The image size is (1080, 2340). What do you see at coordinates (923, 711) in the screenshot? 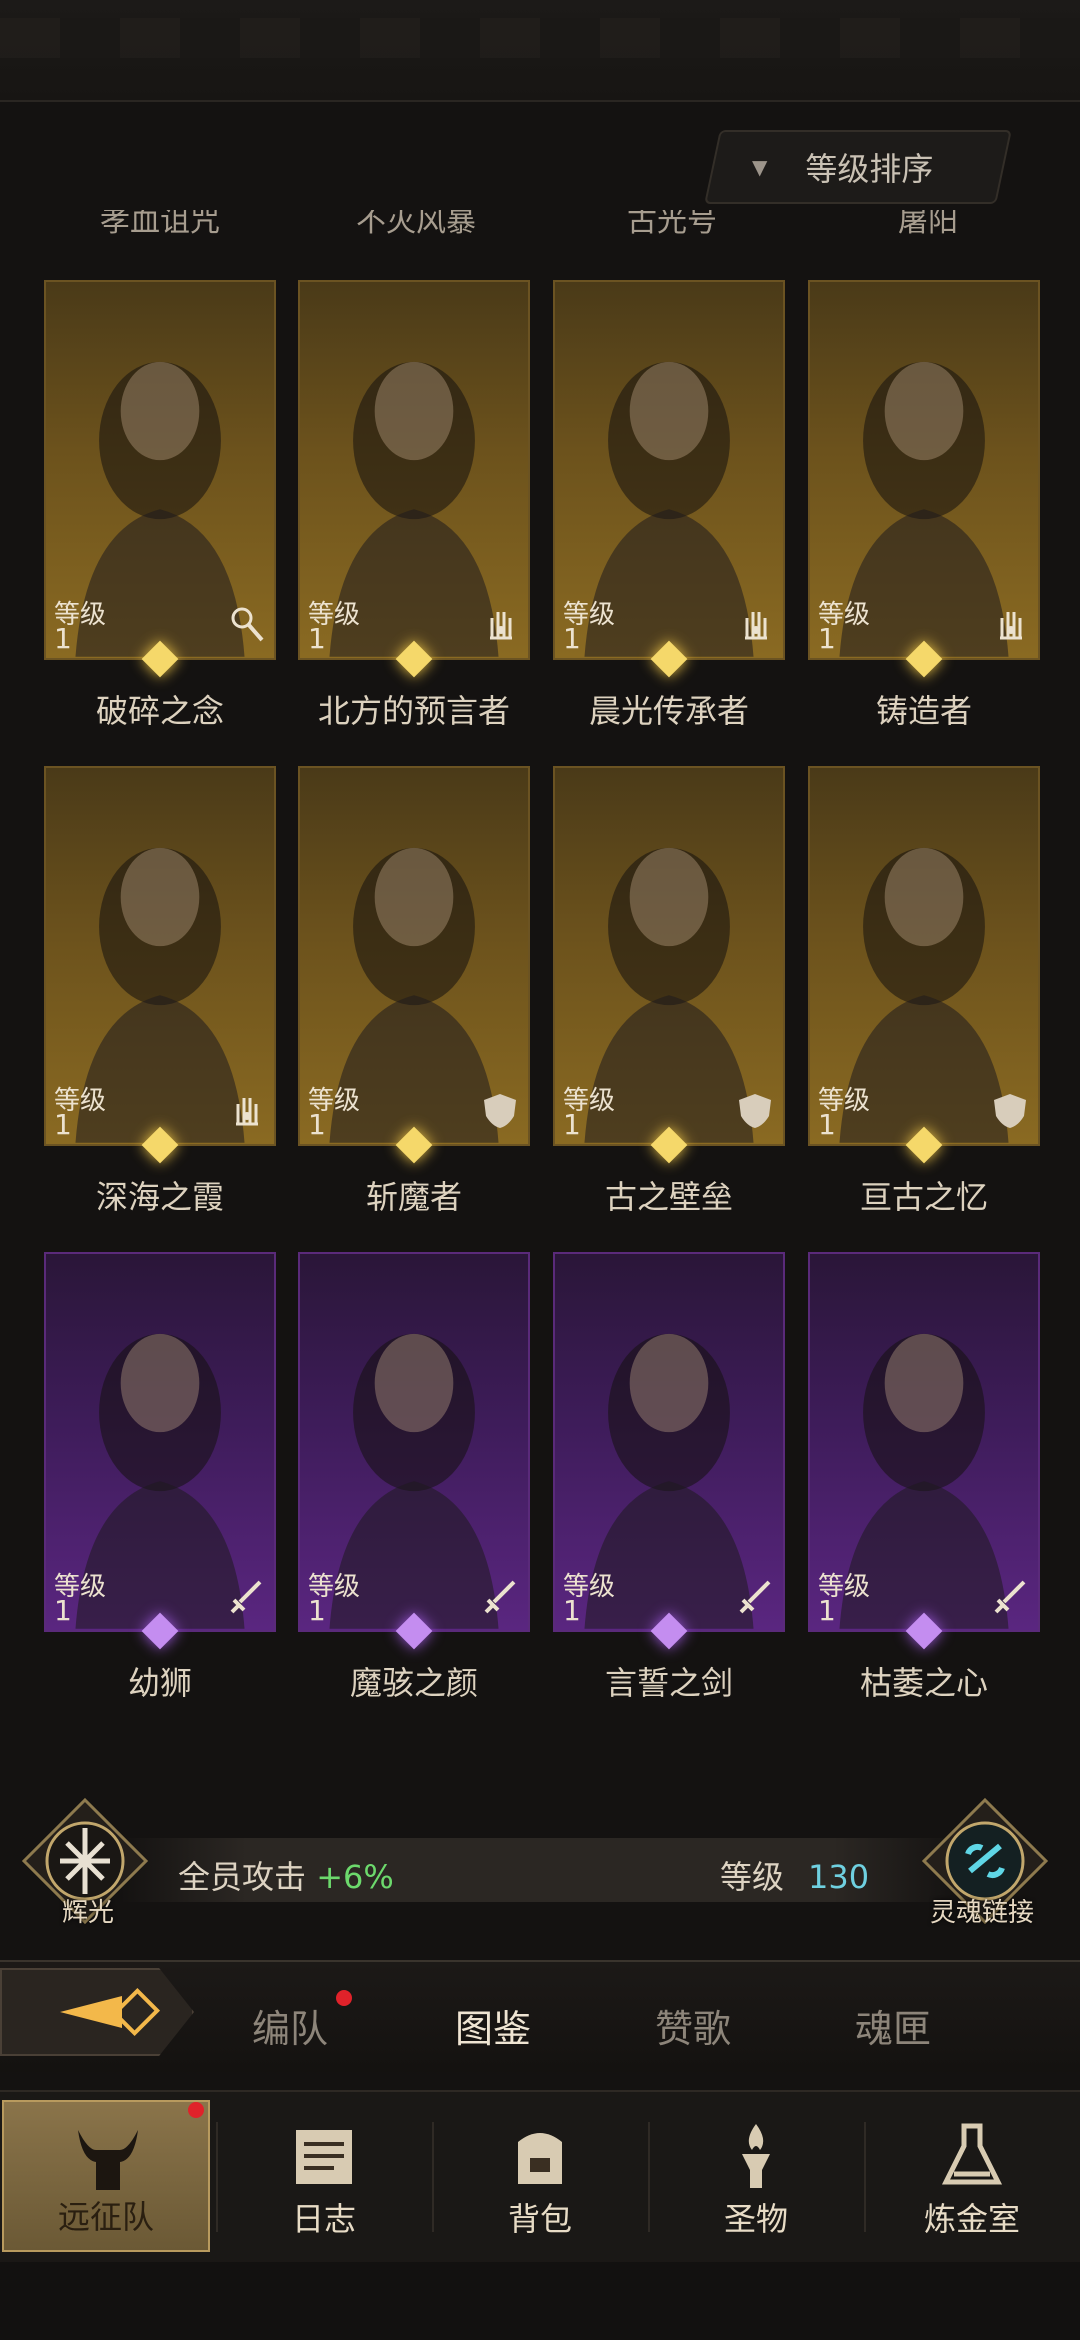
I see `hero-name: 铸造者` at bounding box center [923, 711].